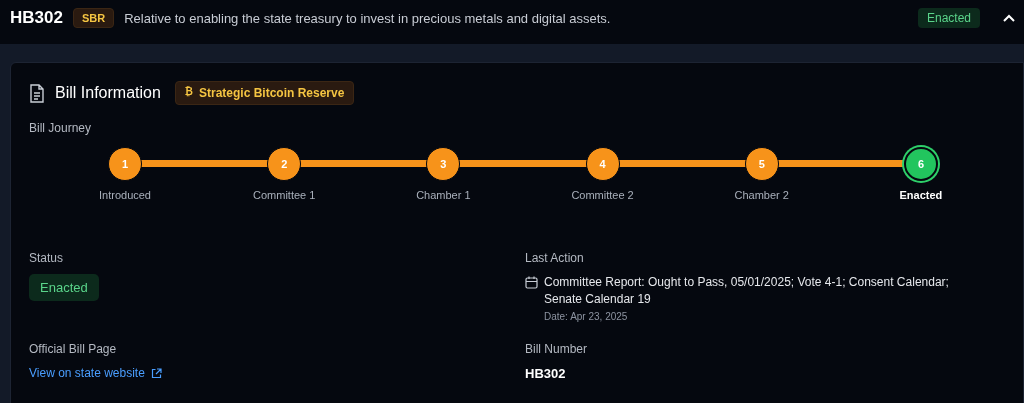 This screenshot has width=1024, height=403. Describe the element at coordinates (284, 195) in the screenshot. I see `step-label: Committee 1` at that location.